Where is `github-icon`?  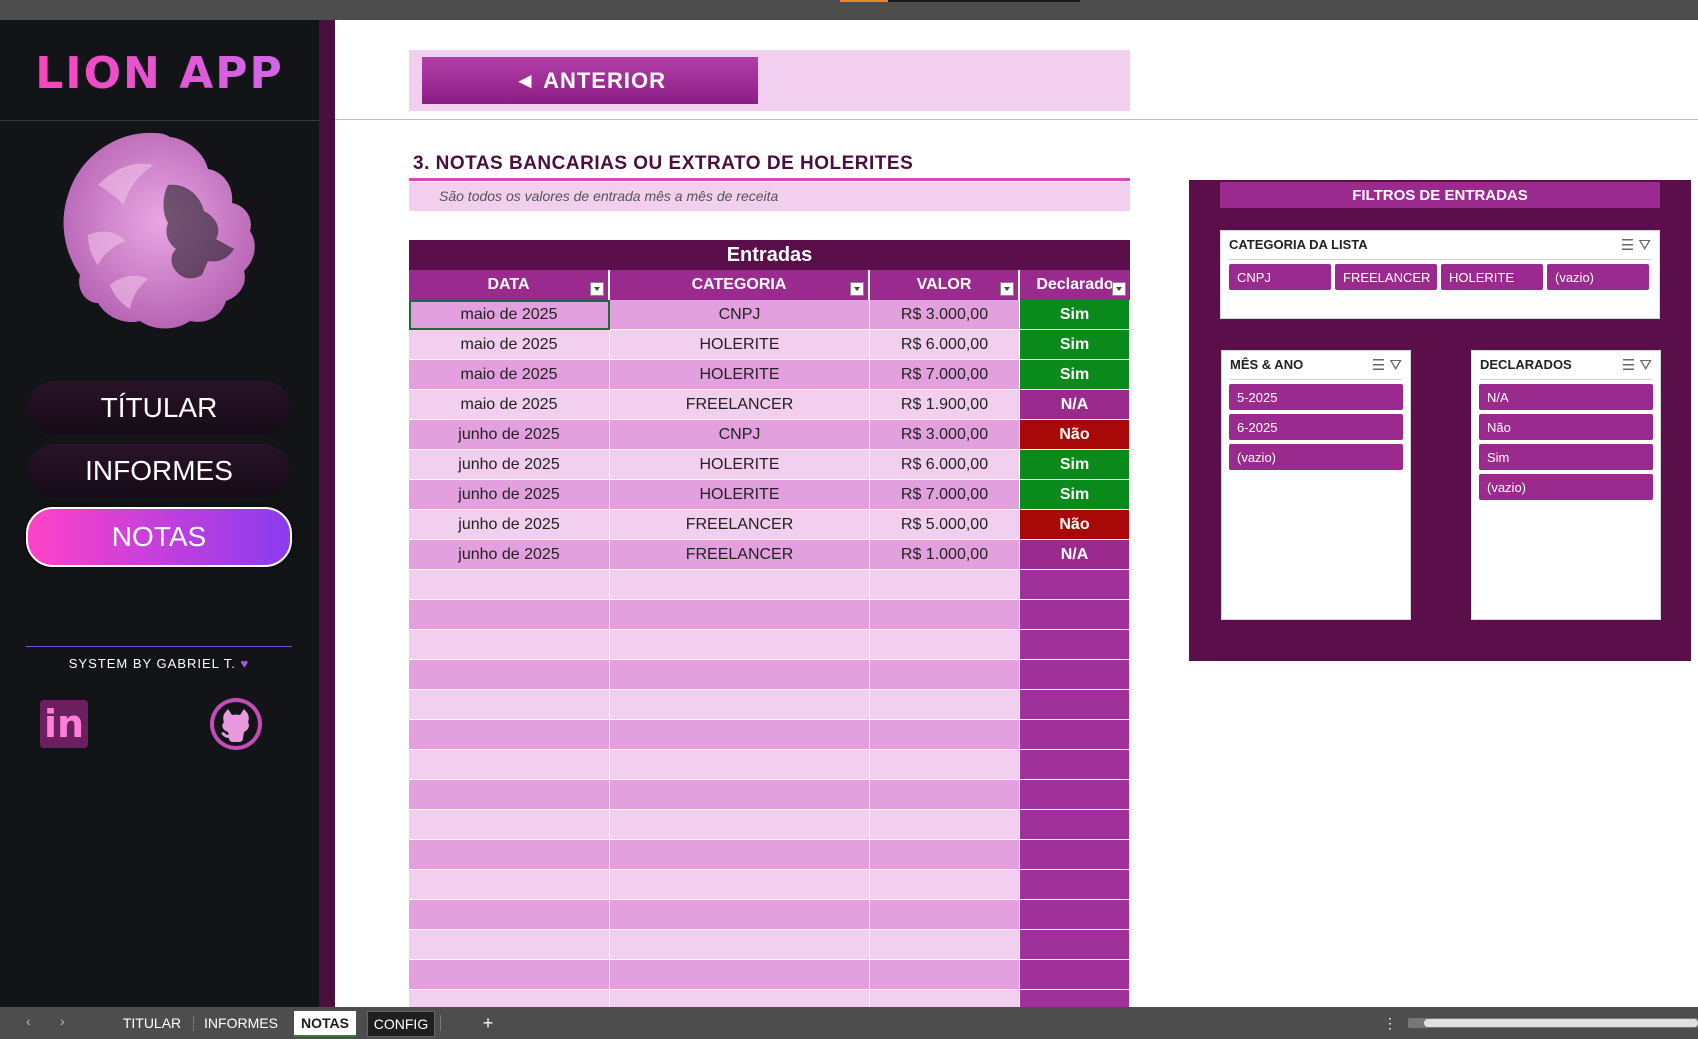
github-icon is located at coordinates (236, 724).